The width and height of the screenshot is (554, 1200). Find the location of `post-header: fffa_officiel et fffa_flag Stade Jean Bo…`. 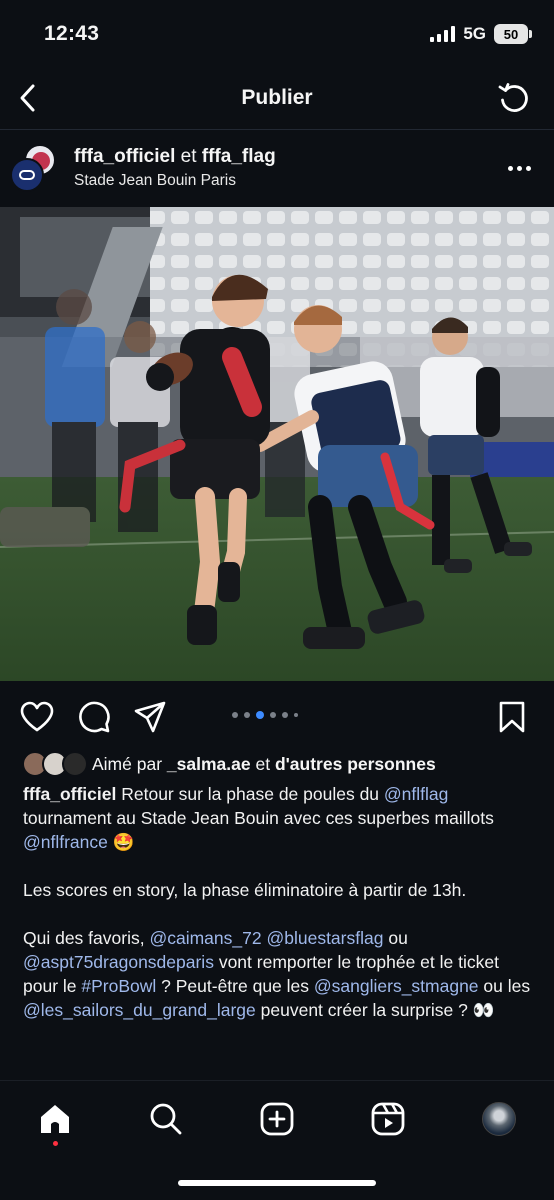

post-header: fffa_officiel et fffa_flag Stade Jean Bo… is located at coordinates (277, 171).